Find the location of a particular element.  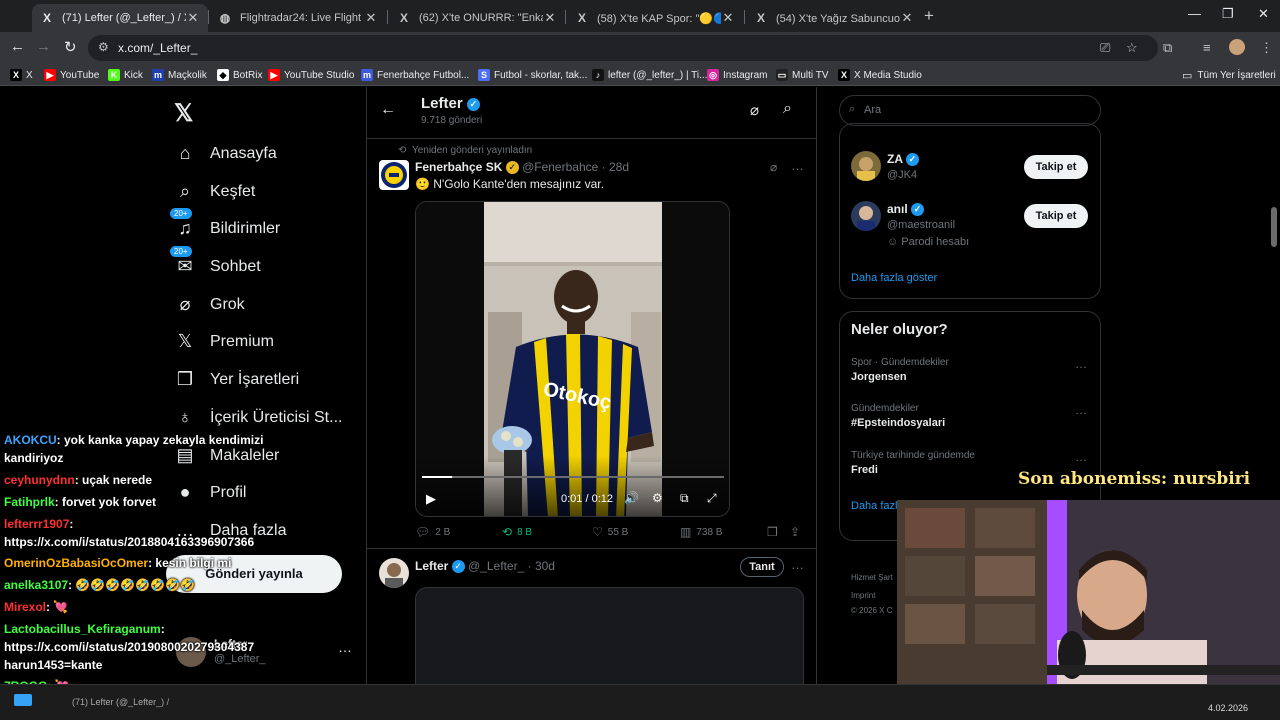

video-player: Otokoç ▶ 0:01 / 0:12 🔊 ⚙ ⧉ ⤢ is located at coordinates (572, 359).